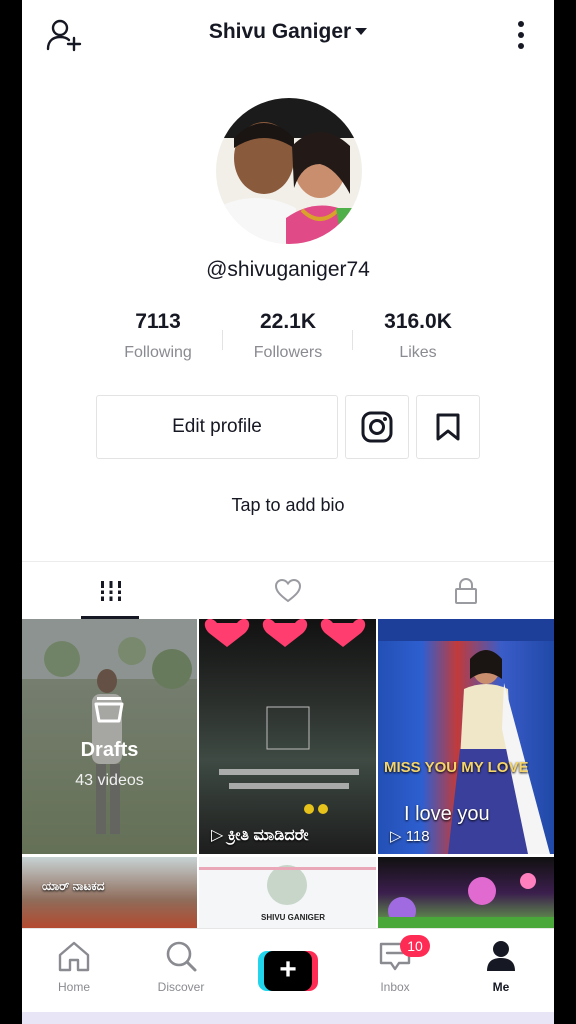 The width and height of the screenshot is (576, 1024). What do you see at coordinates (456, 767) in the screenshot?
I see `video-caption-top: MISS YOU MY LOVE` at bounding box center [456, 767].